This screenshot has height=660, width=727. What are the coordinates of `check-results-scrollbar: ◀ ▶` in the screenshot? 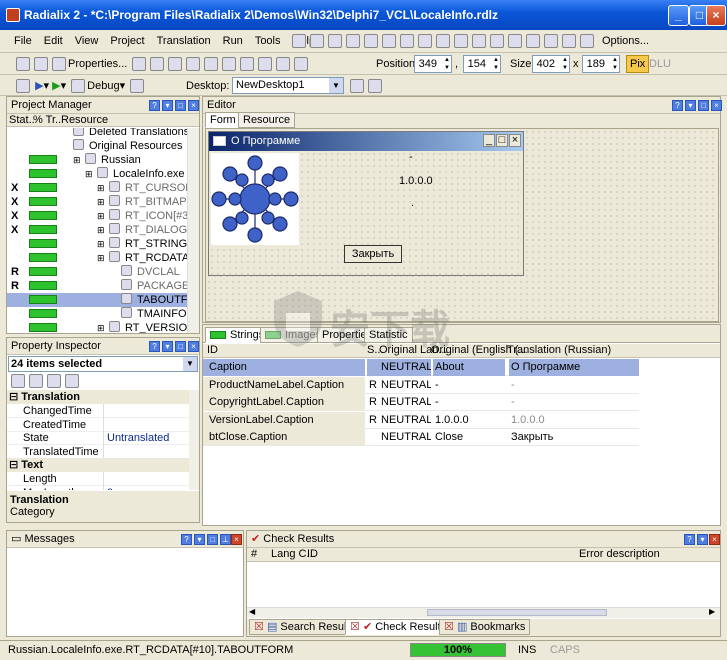 It's located at (483, 612).